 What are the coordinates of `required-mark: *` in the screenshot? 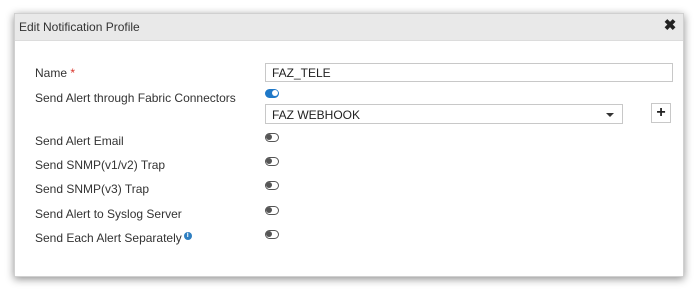 It's located at (73, 73).